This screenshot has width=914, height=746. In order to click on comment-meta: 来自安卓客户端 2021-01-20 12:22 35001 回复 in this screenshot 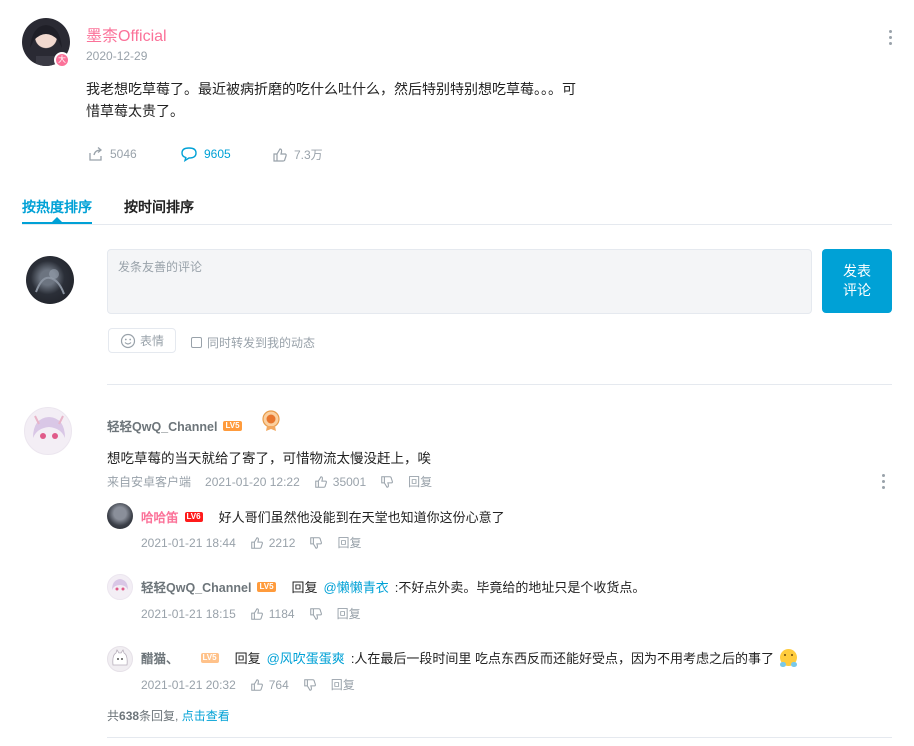, I will do `click(269, 481)`.